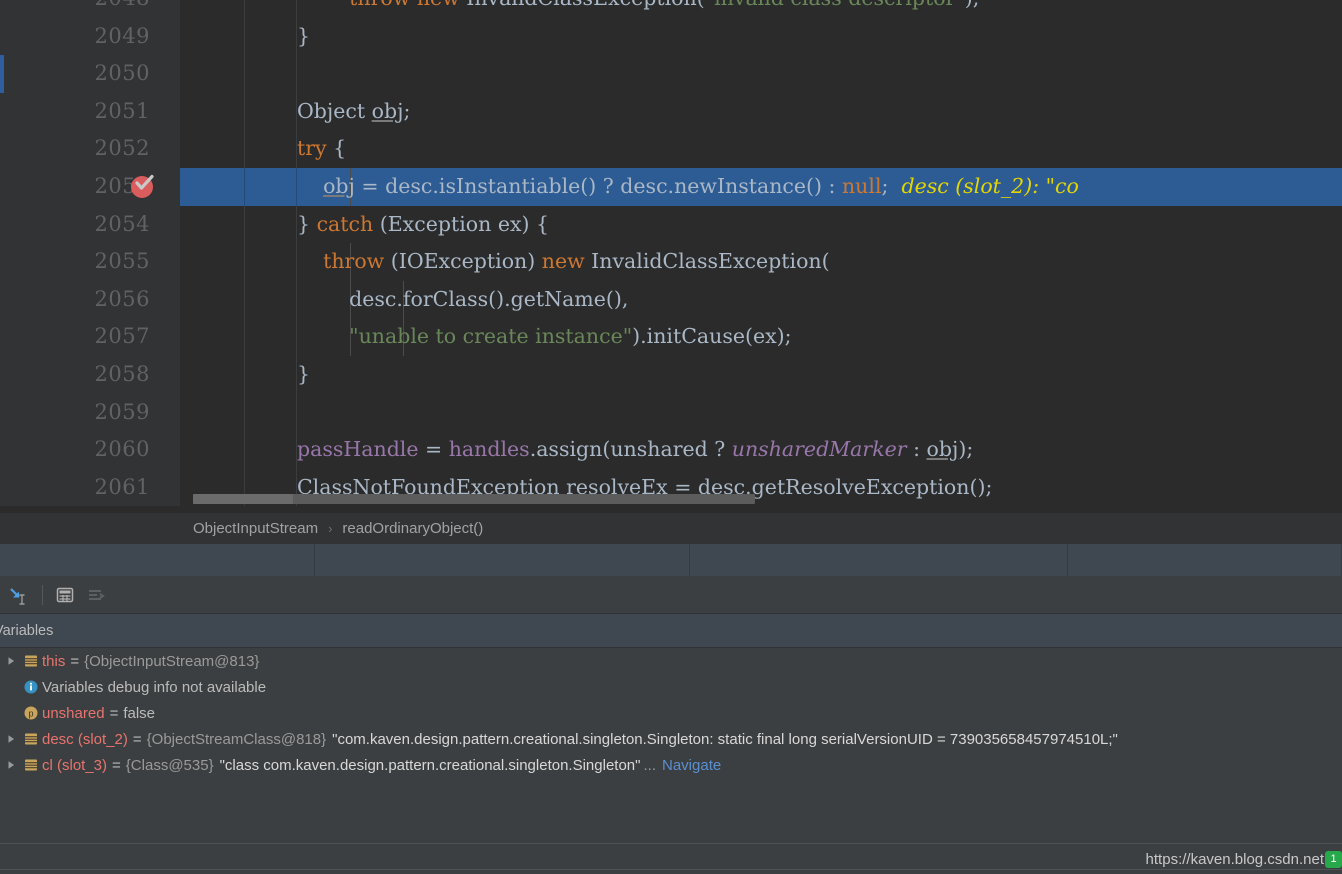  I want to click on breakpoint-icon, so click(142, 186).